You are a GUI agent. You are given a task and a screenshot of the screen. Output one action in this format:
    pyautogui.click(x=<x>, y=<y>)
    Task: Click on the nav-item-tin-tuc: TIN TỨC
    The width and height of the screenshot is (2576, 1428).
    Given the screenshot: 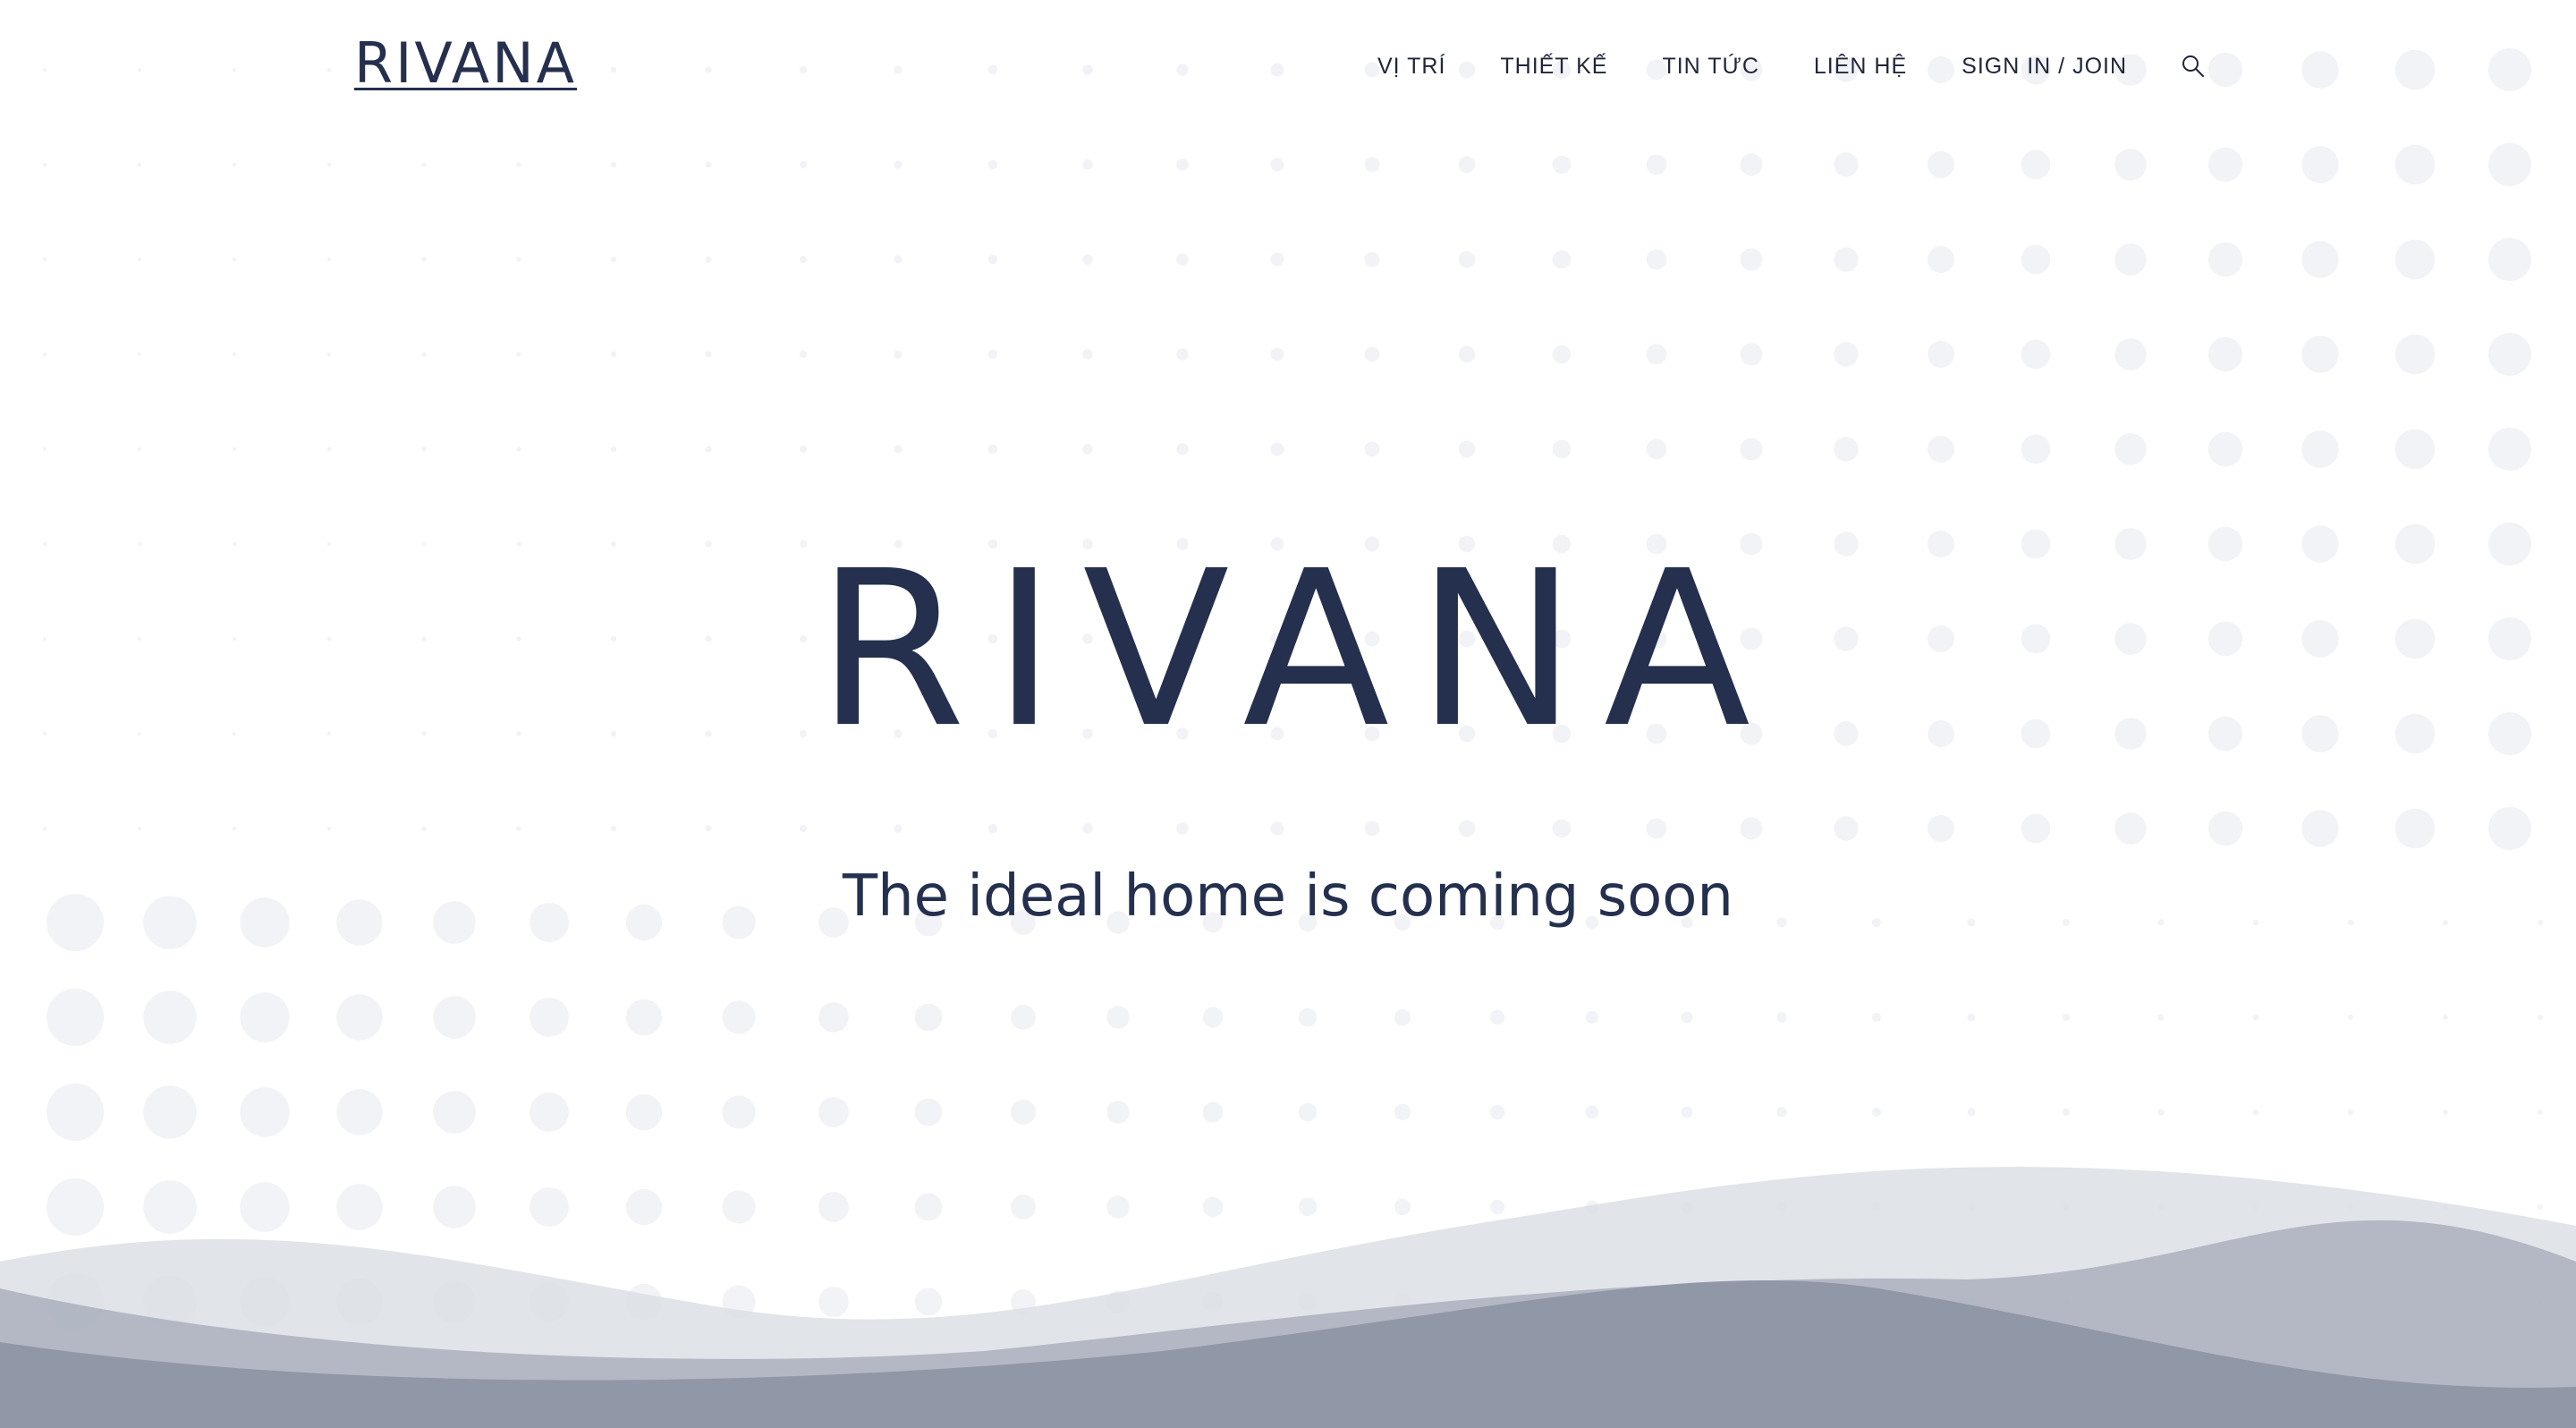 What is the action you would take?
    pyautogui.click(x=1710, y=67)
    